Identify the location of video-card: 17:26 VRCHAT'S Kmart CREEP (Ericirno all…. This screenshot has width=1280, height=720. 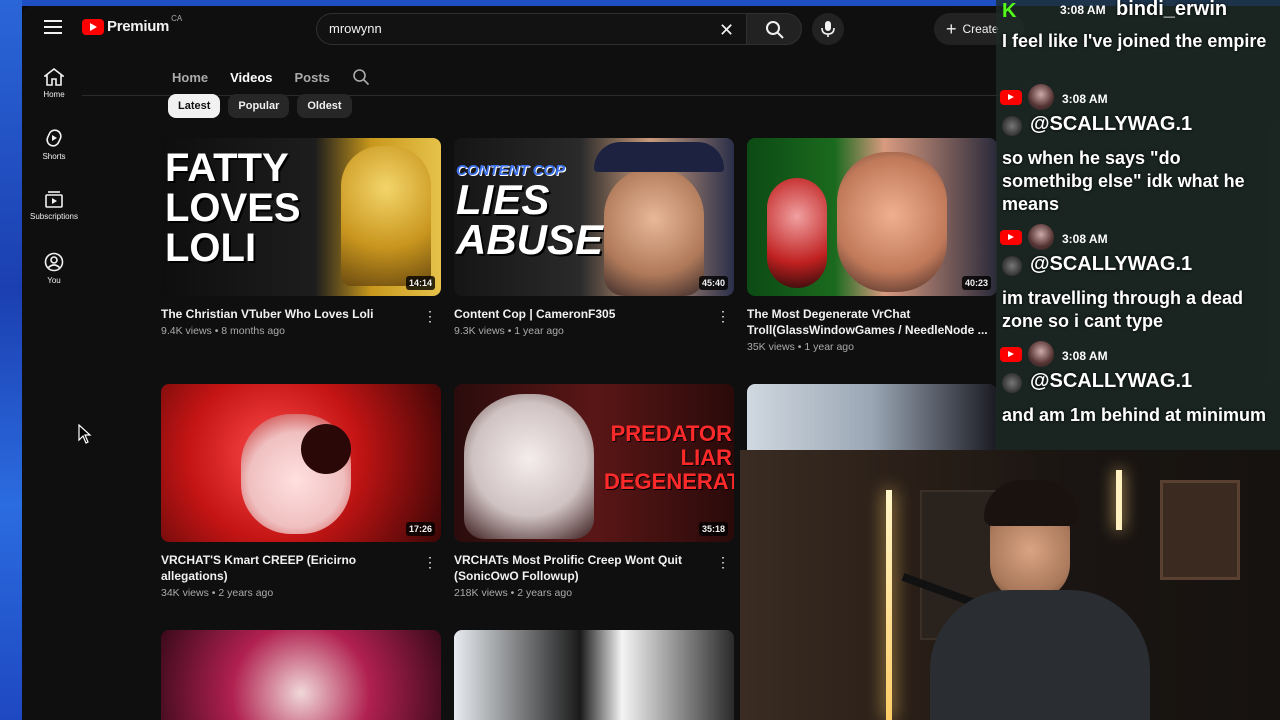
(301, 491).